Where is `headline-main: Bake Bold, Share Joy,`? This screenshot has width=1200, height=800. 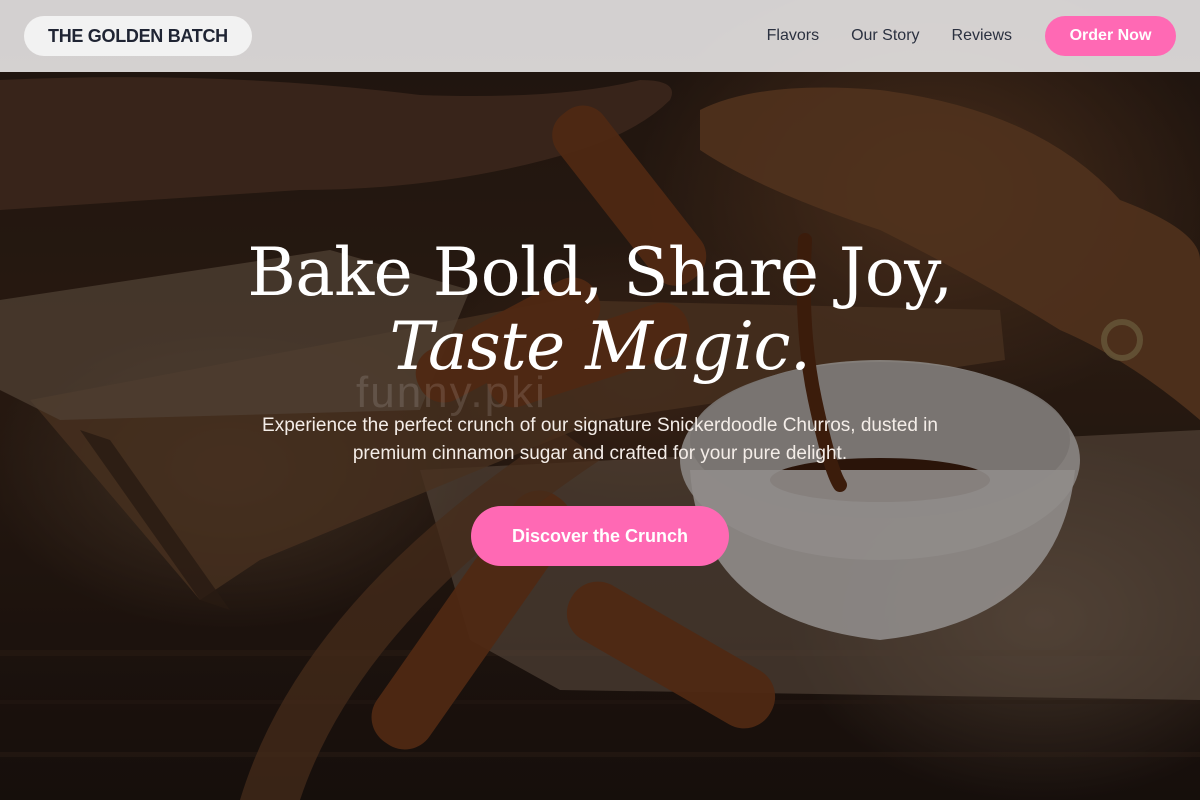 headline-main: Bake Bold, Share Joy, is located at coordinates (600, 272).